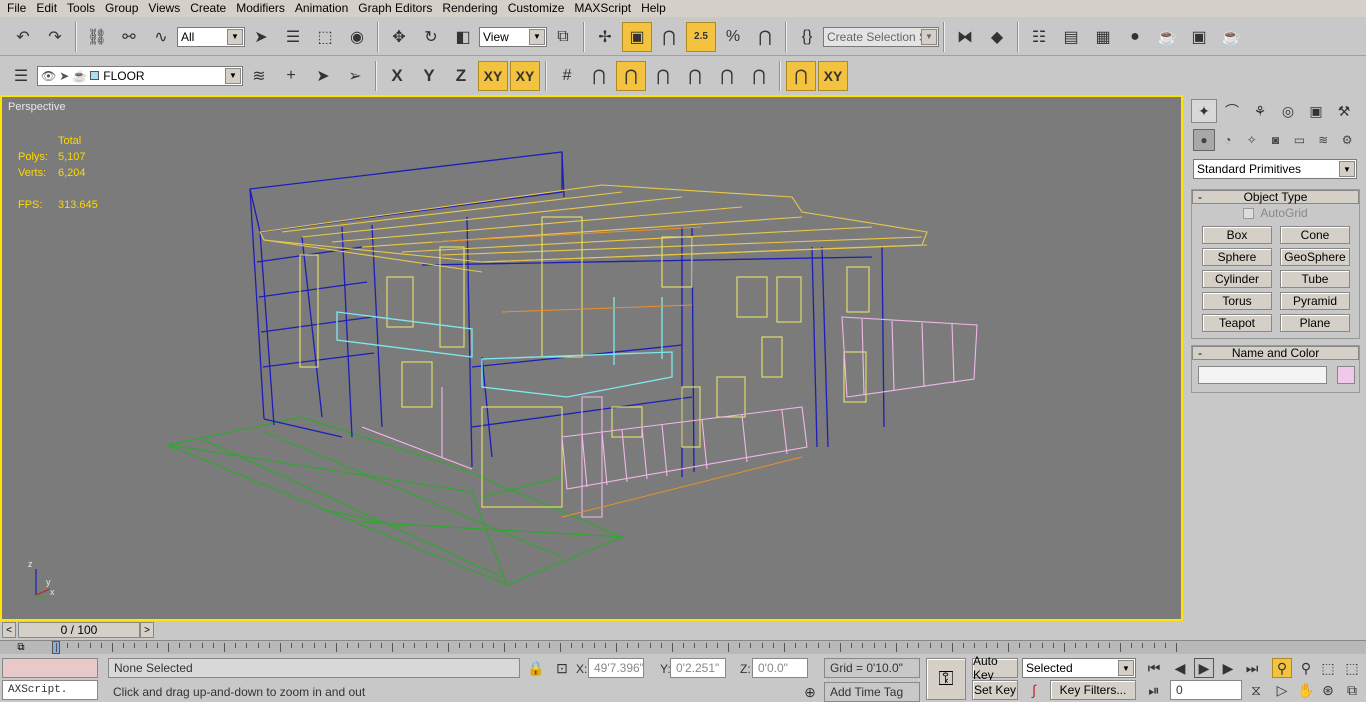 The width and height of the screenshot is (1366, 702). What do you see at coordinates (261, 37) in the screenshot?
I see `select-object-icon: ➤` at bounding box center [261, 37].